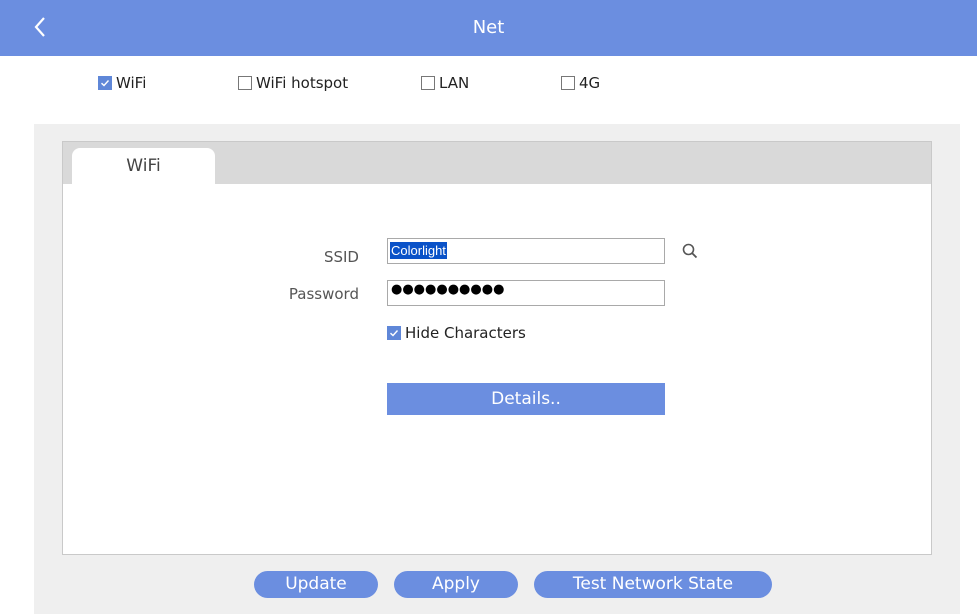 The image size is (977, 614). I want to click on page-title: Net, so click(488, 27).